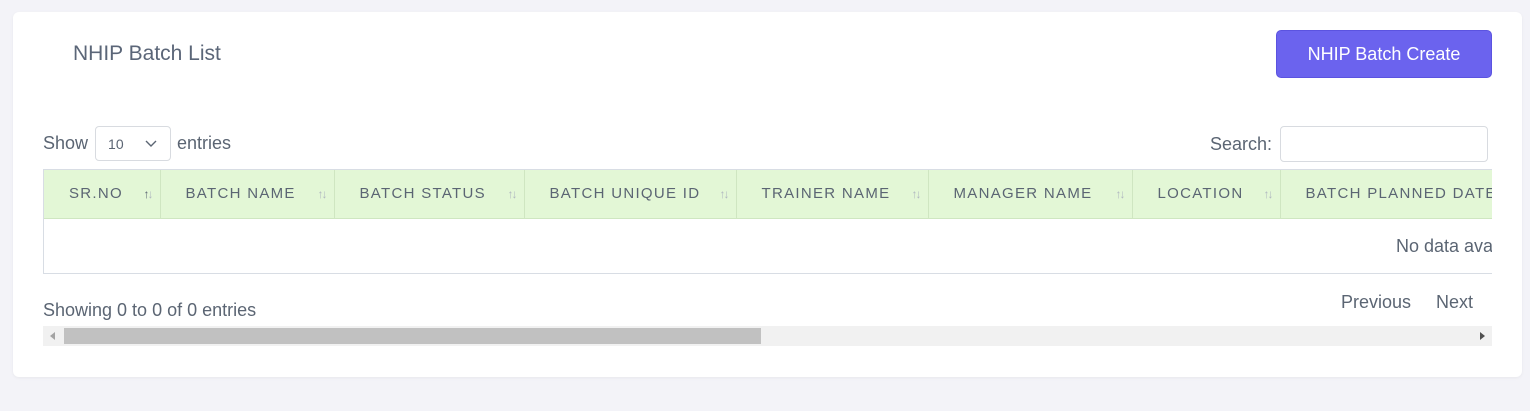 Image resolution: width=1530 pixels, height=411 pixels. Describe the element at coordinates (150, 310) in the screenshot. I see `table-info: Showing 0 to 0 of 0 entries` at that location.